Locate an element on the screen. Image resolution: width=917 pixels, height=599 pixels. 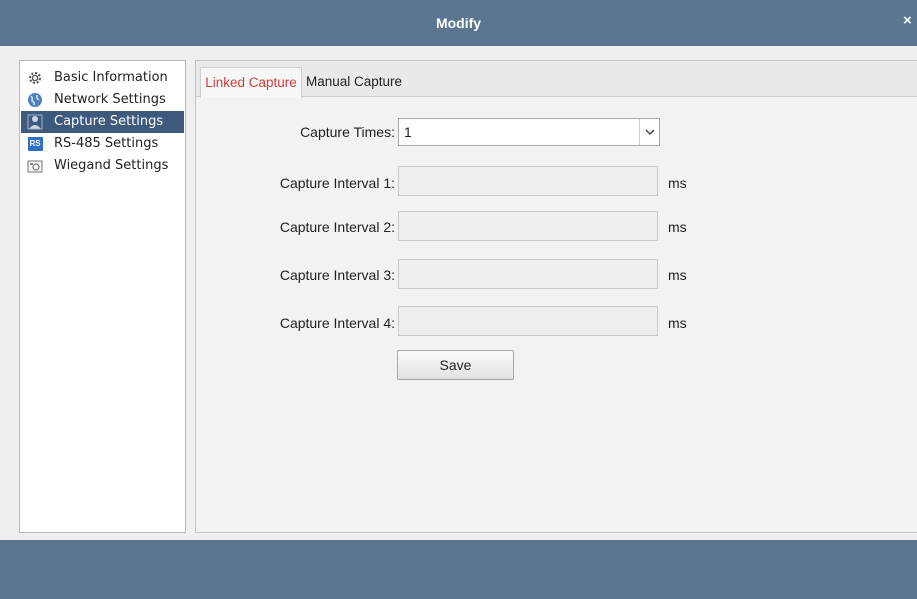
capture-interval-1-field is located at coordinates (528, 181).